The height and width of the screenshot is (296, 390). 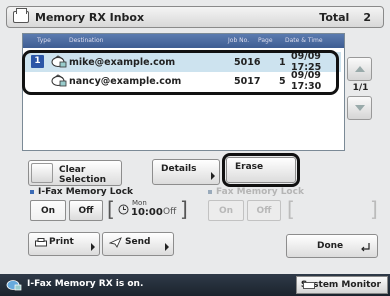 What do you see at coordinates (342, 285) in the screenshot?
I see `system-monitor-button: System Monitor` at bounding box center [342, 285].